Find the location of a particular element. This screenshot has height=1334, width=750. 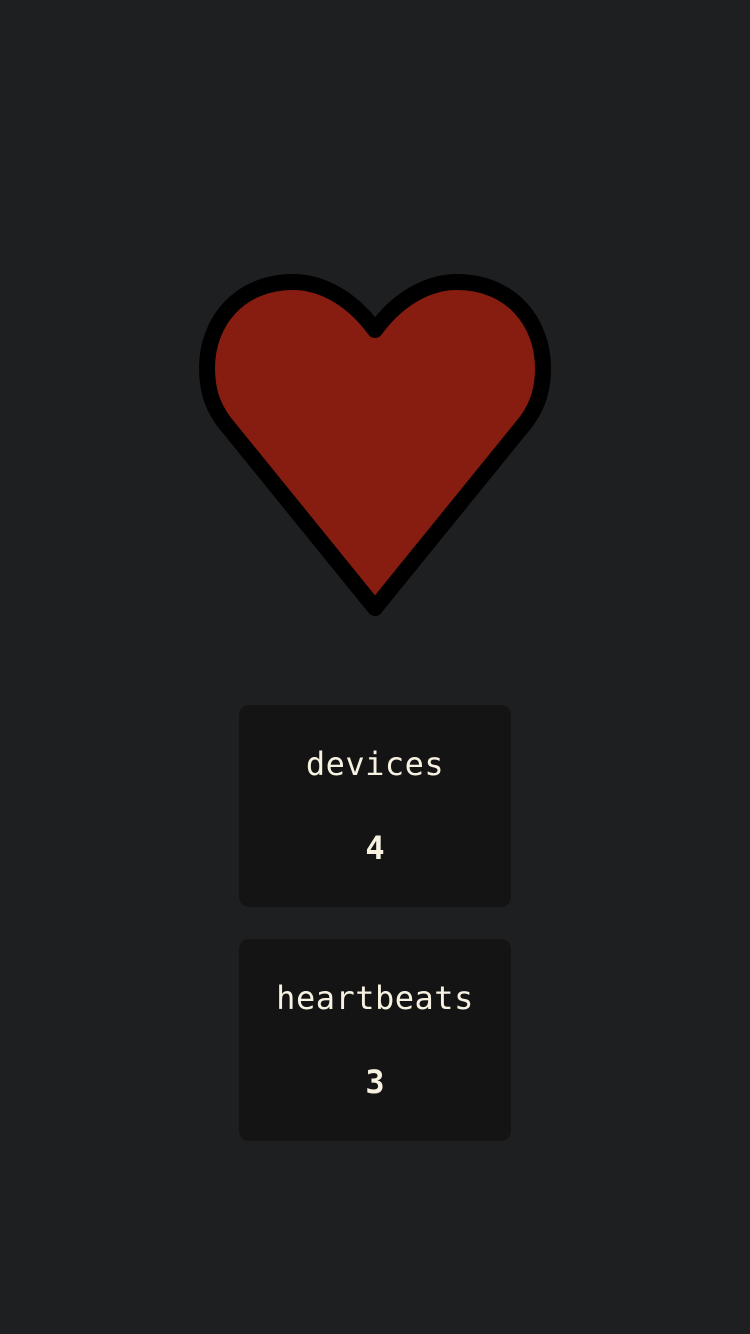

heart-icon is located at coordinates (375, 446).